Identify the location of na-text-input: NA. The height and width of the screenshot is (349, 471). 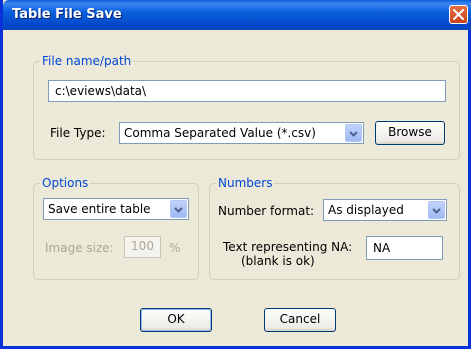
(404, 248).